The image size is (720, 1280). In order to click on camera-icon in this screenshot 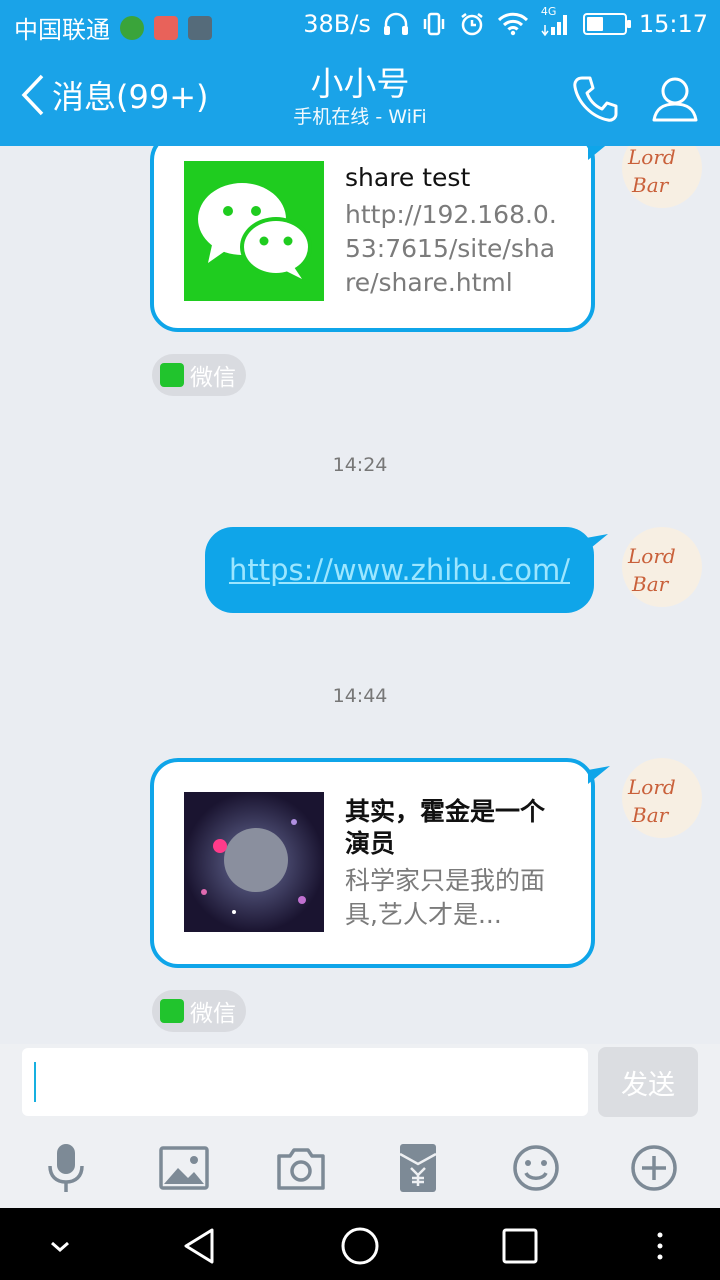, I will do `click(301, 1168)`.